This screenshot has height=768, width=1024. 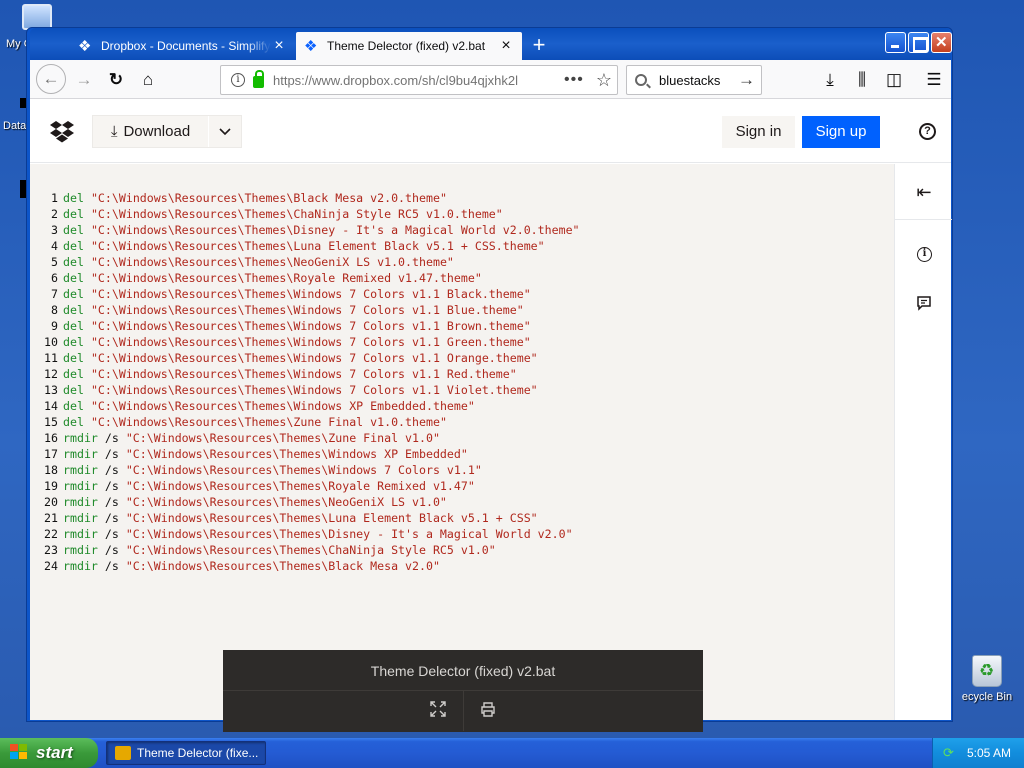 What do you see at coordinates (987, 679) in the screenshot?
I see `recycle-bin-desktop-icon: ecycle Bin` at bounding box center [987, 679].